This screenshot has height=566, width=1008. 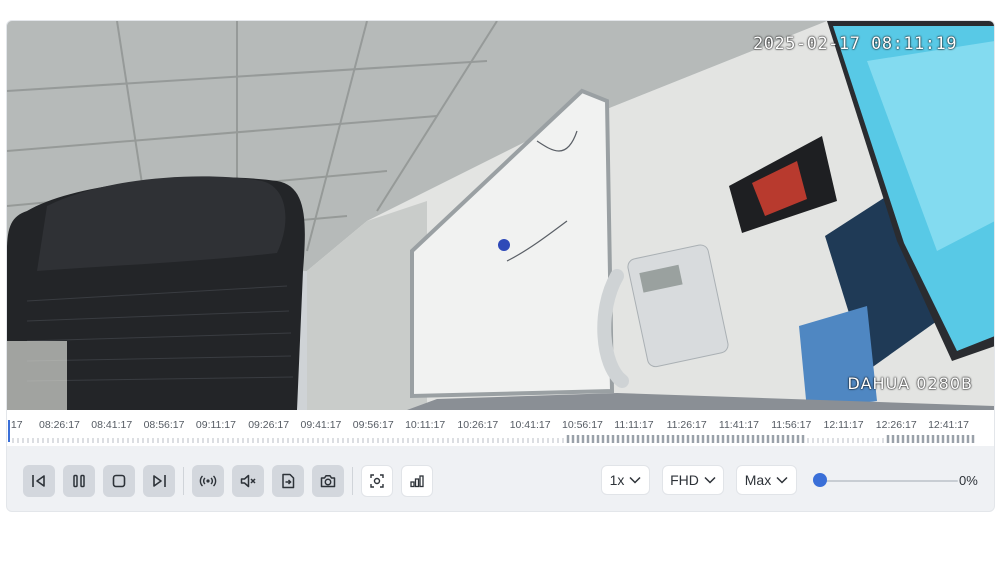 I want to click on timeline-cursor, so click(x=9, y=431).